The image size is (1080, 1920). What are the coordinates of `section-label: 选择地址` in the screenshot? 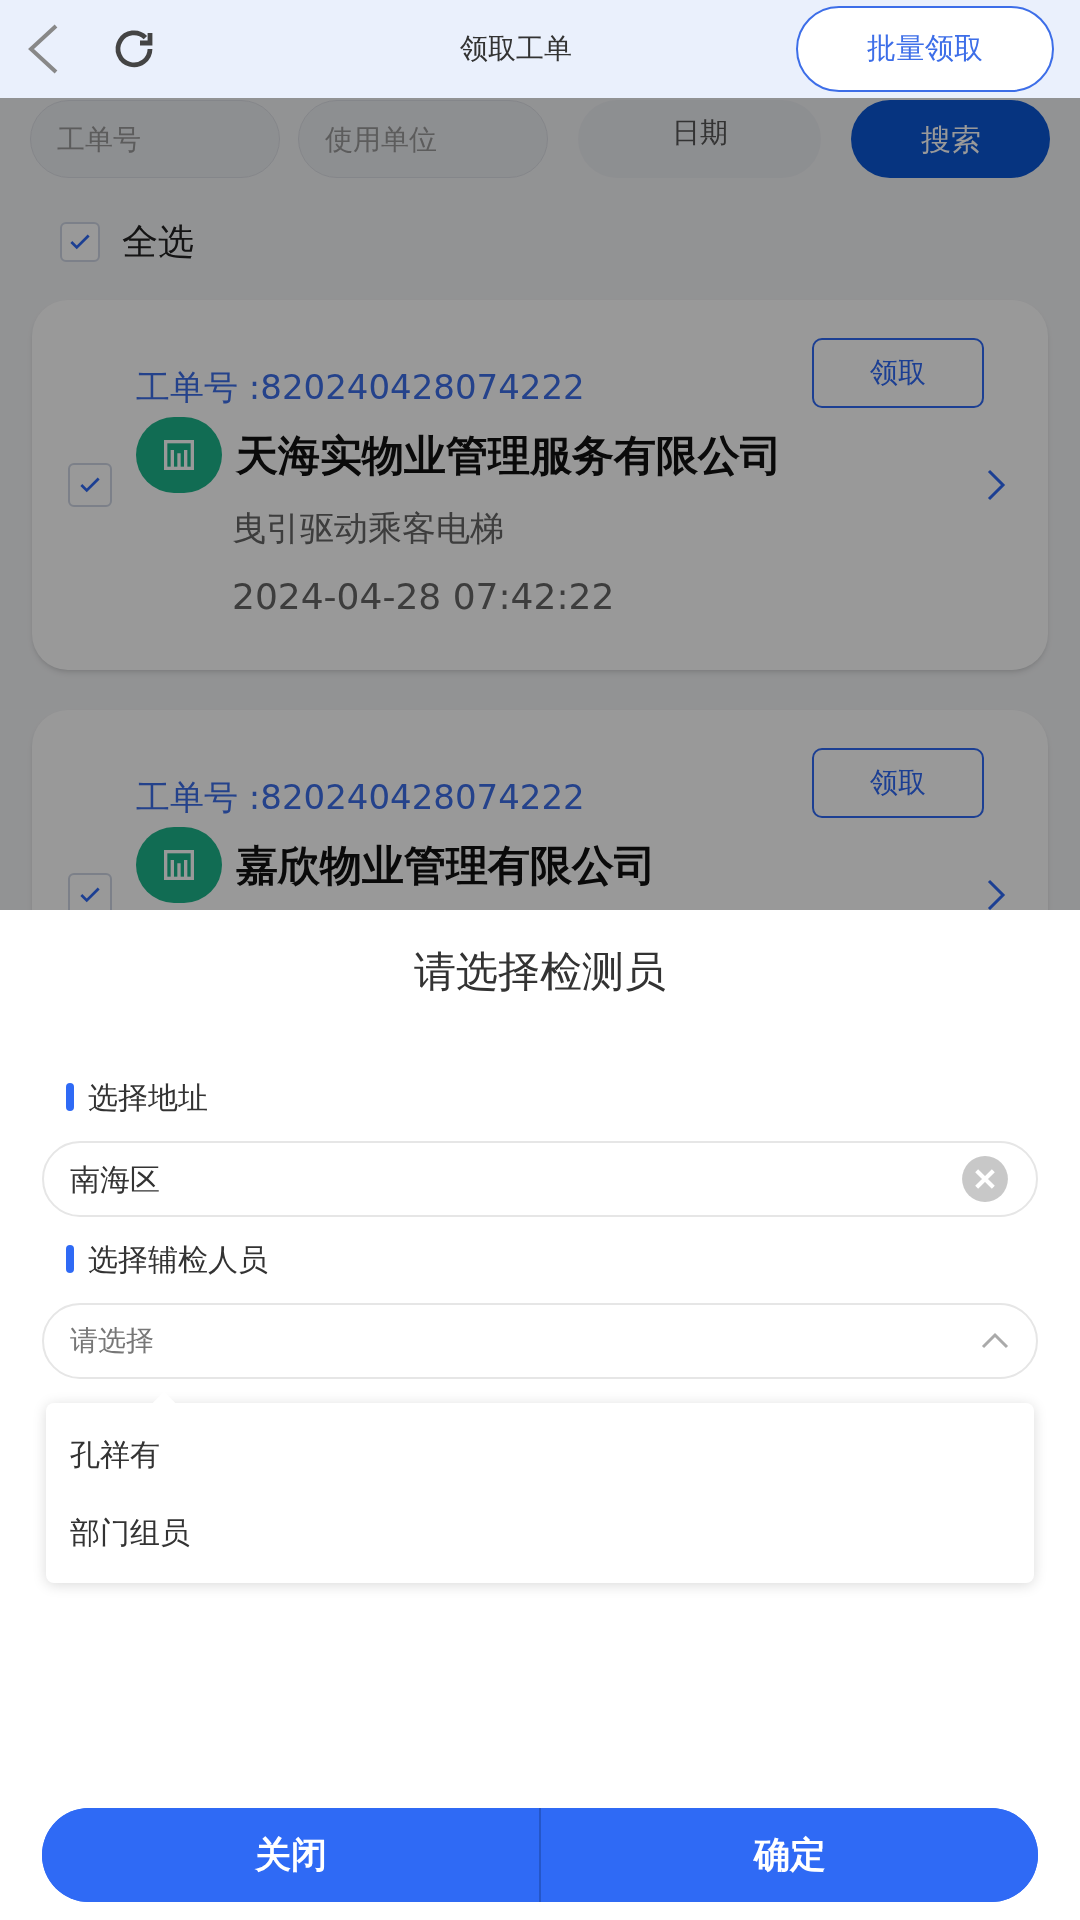 It's located at (148, 1097).